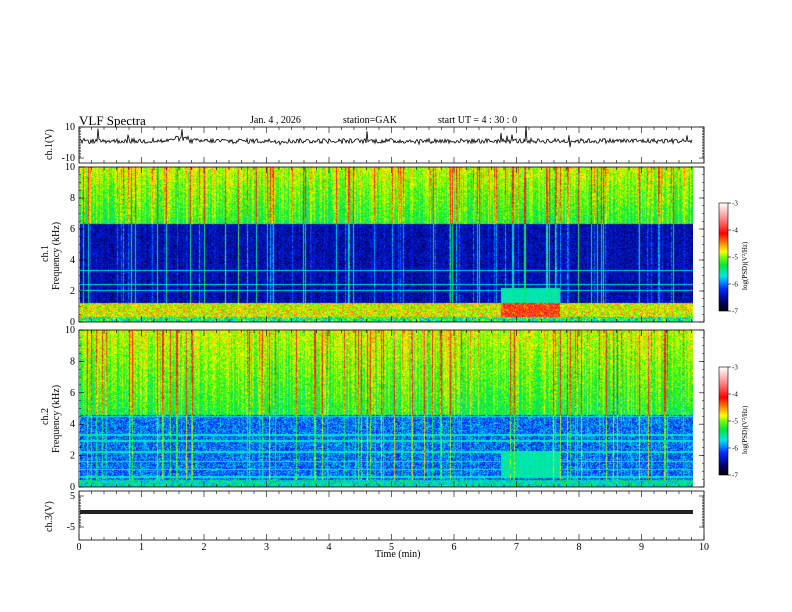 This screenshot has width=792, height=612. What do you see at coordinates (71, 527) in the screenshot?
I see `y-tick-label: -5` at bounding box center [71, 527].